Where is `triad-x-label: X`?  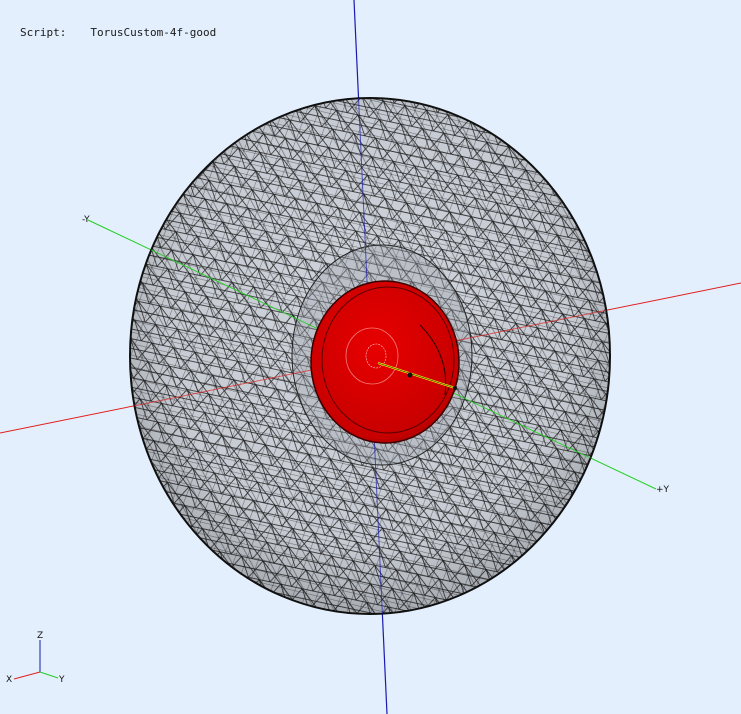 triad-x-label: X is located at coordinates (9, 680).